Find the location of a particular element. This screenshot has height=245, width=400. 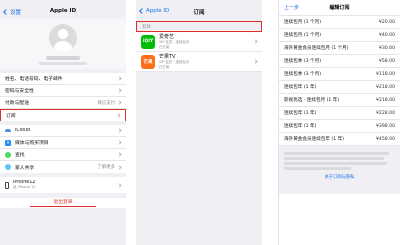

row-family-sharing: 家人共享 了解更多 is located at coordinates (63, 167).